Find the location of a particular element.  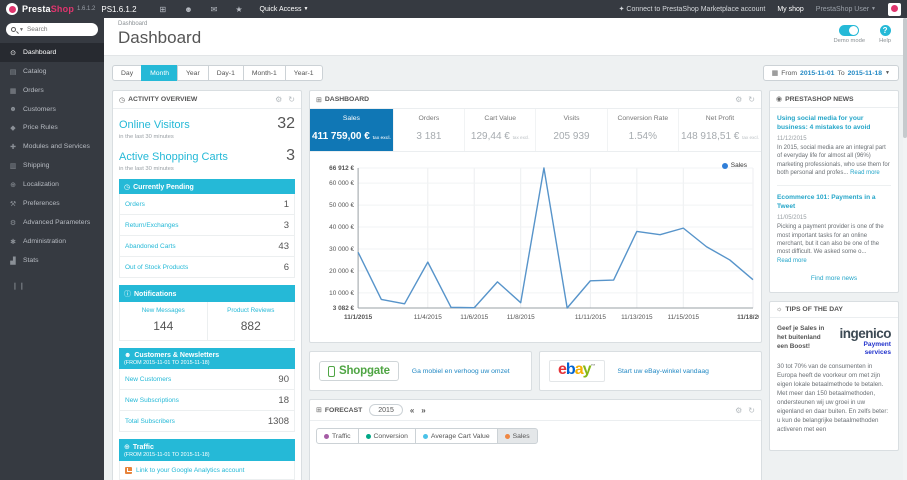

kpi-sales-tab: Sales 411 759,00 € tax excl. is located at coordinates (352, 130).